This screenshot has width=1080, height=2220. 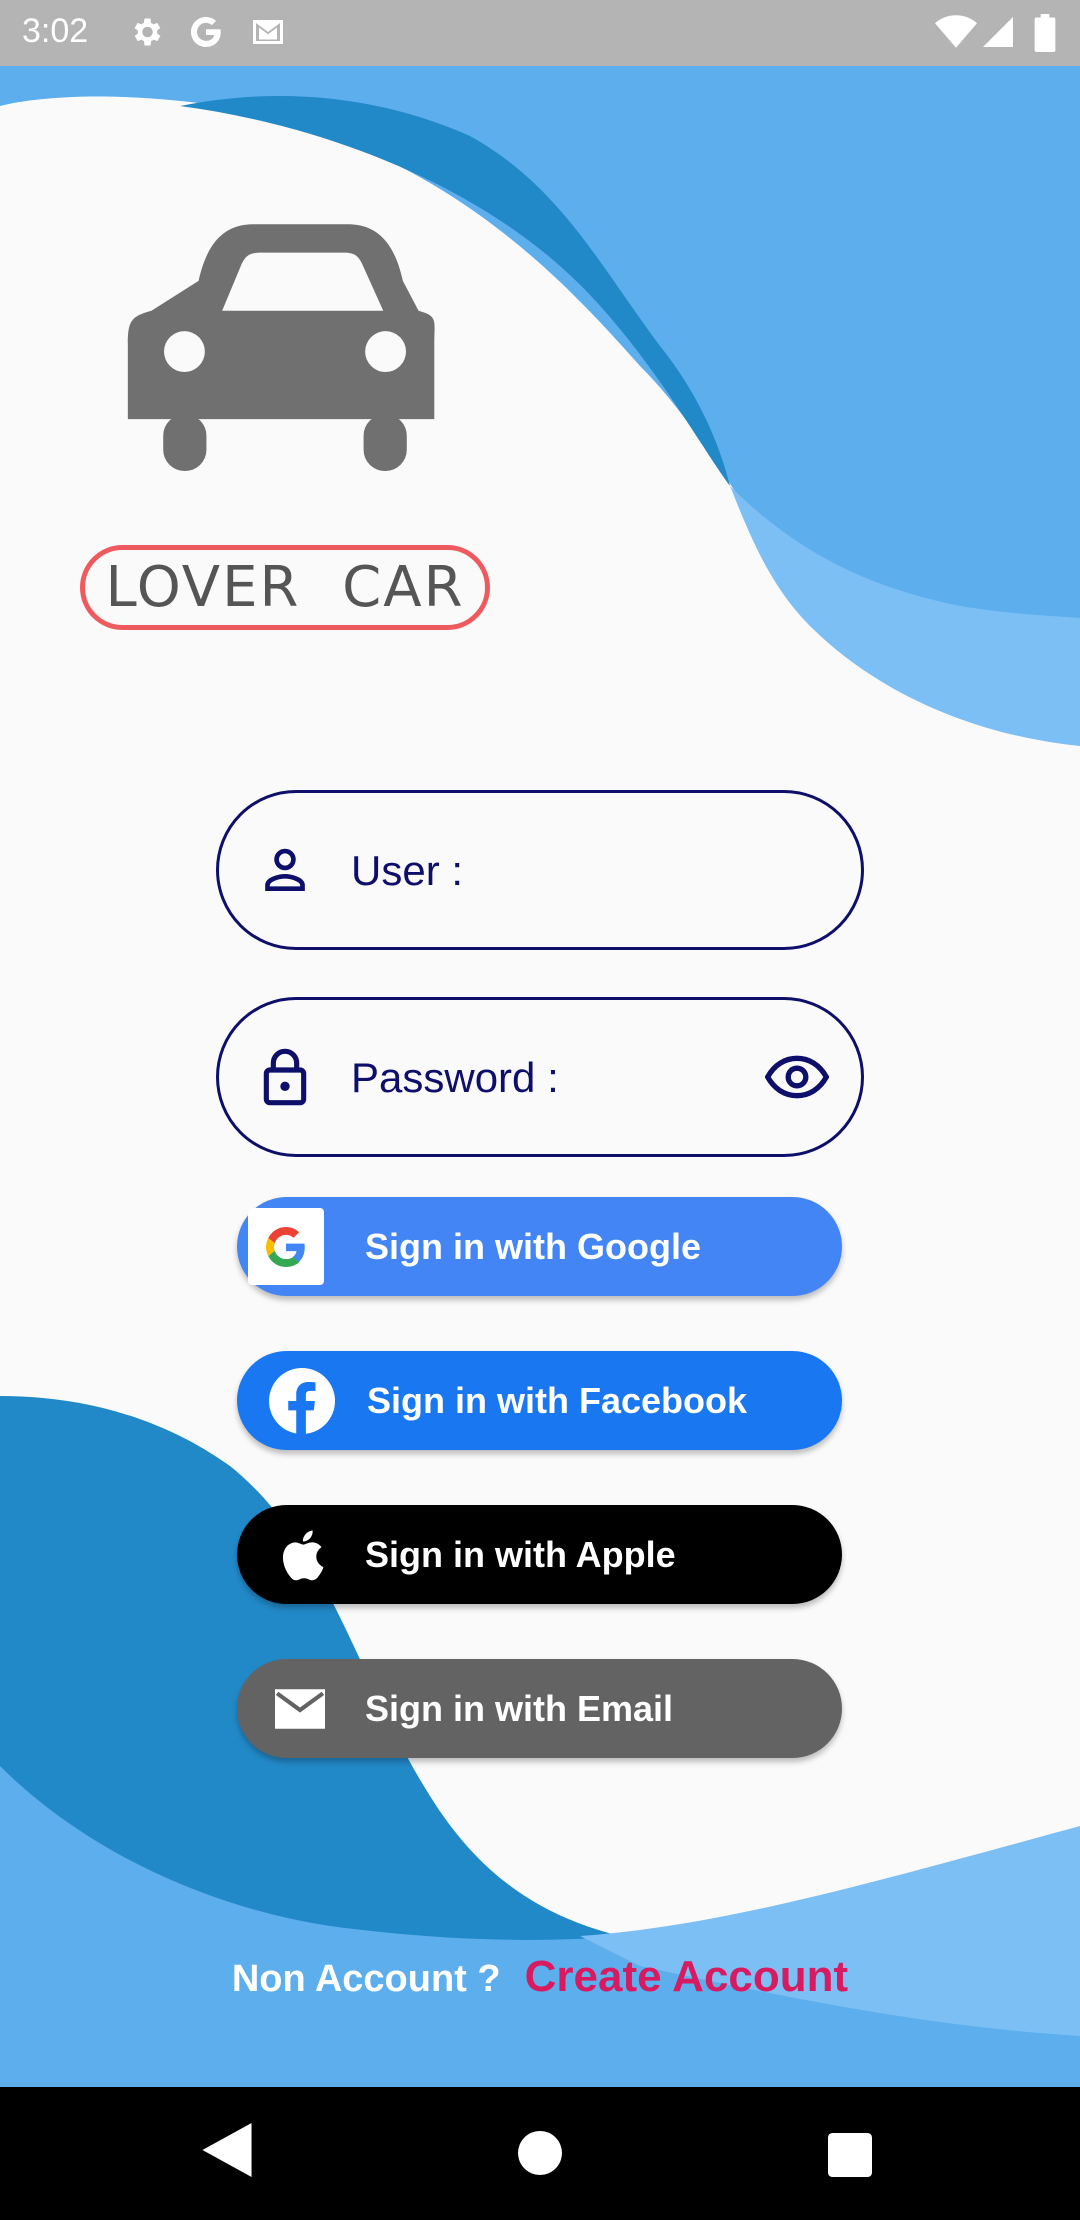 What do you see at coordinates (540, 33) in the screenshot?
I see `status-bar: 3:02` at bounding box center [540, 33].